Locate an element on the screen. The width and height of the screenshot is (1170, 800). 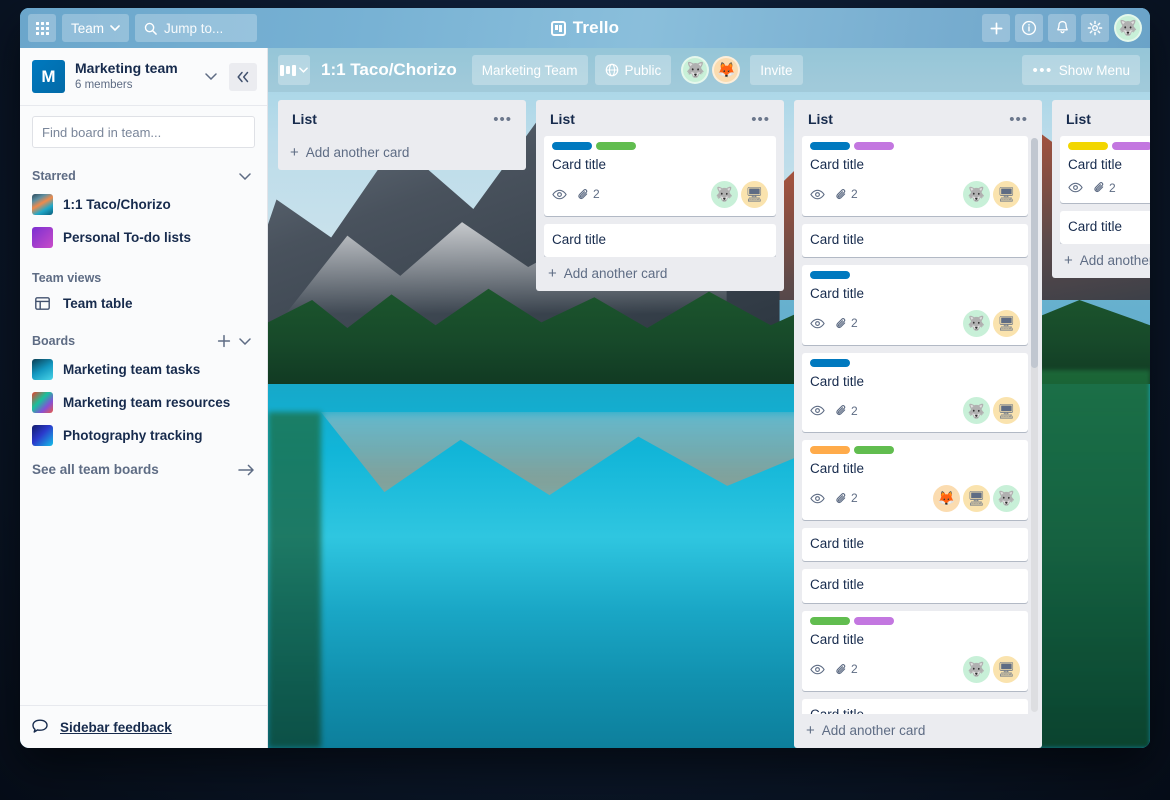
settings-button is located at coordinates (1095, 28).